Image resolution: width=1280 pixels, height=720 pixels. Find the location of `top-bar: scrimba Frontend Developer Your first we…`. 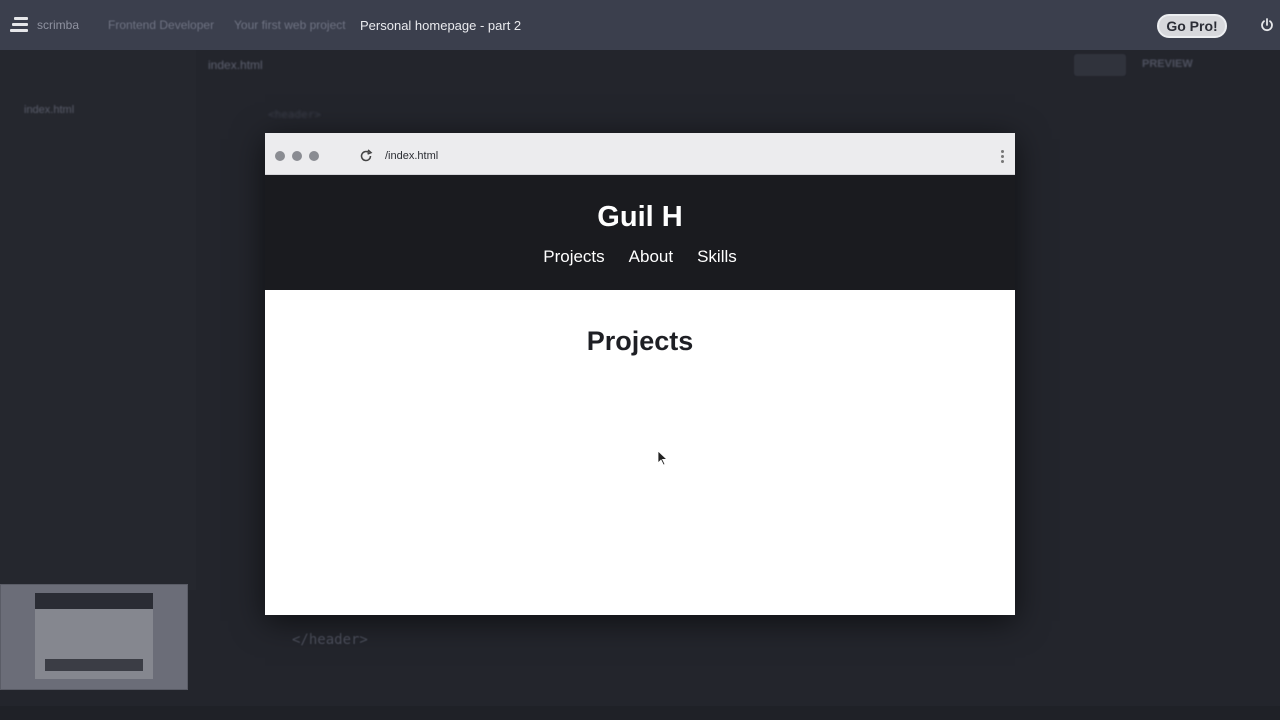

top-bar: scrimba Frontend Developer Your first we… is located at coordinates (640, 25).